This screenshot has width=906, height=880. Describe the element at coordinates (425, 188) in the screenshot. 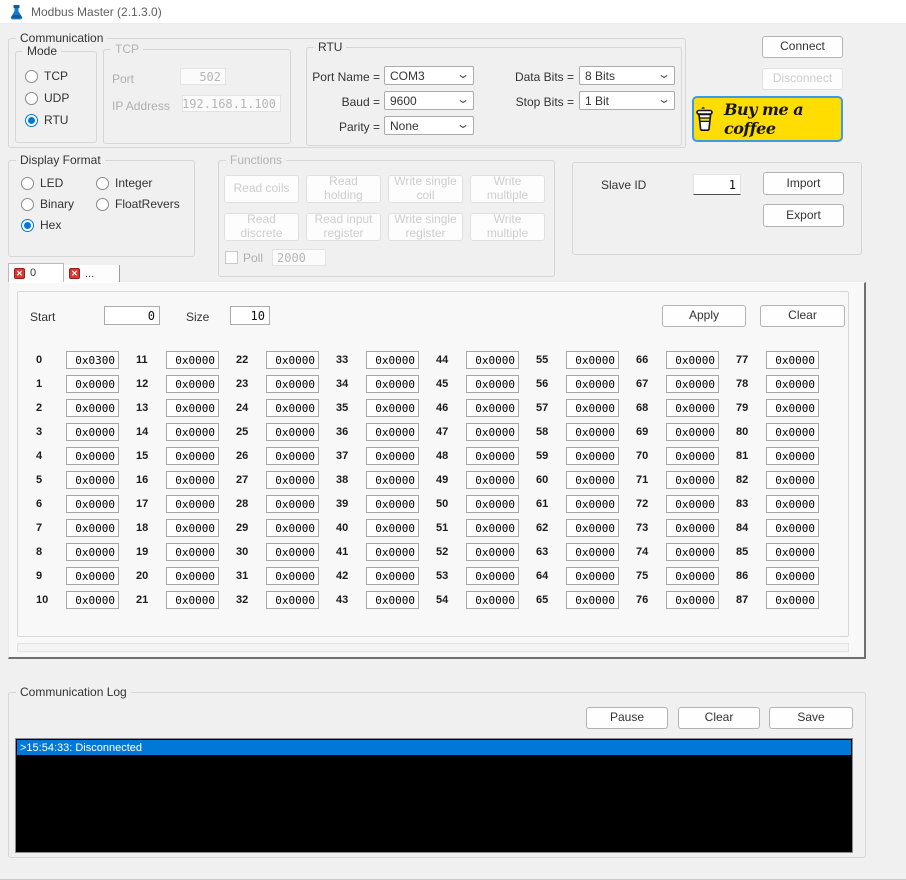

I see `function-button-write-single-coil: Write single coil` at that location.